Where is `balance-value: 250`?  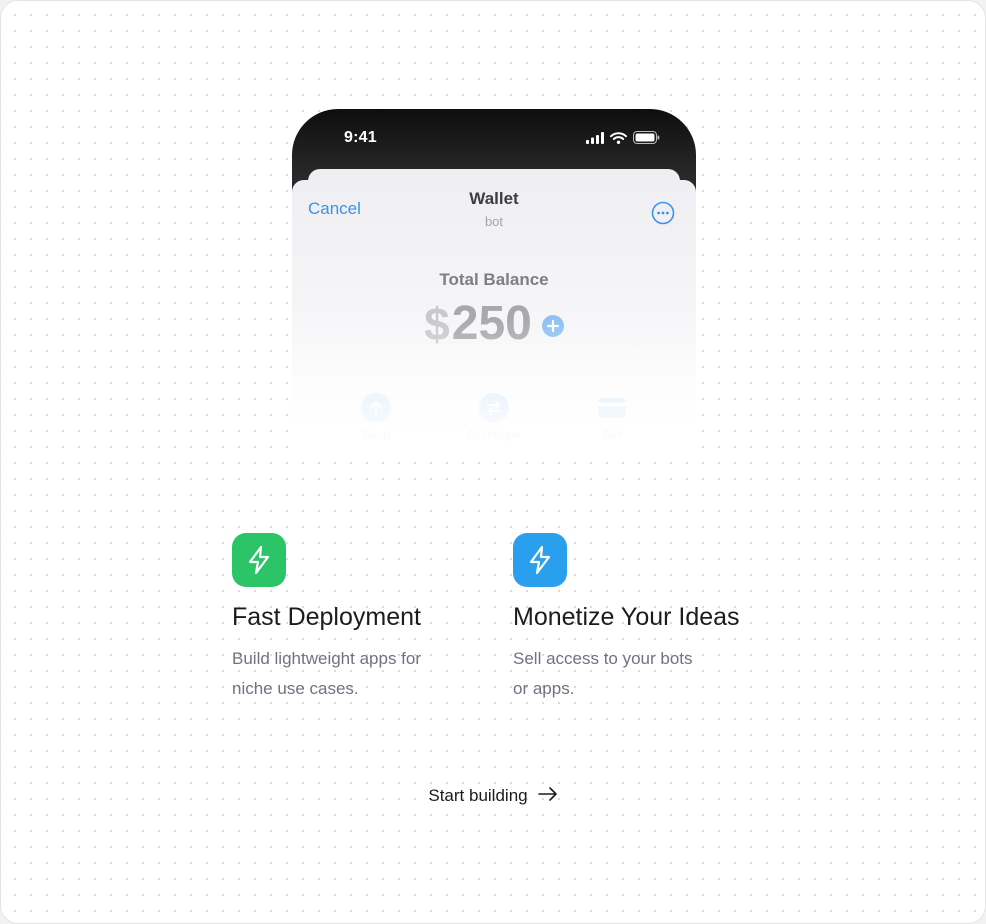 balance-value: 250 is located at coordinates (491, 323).